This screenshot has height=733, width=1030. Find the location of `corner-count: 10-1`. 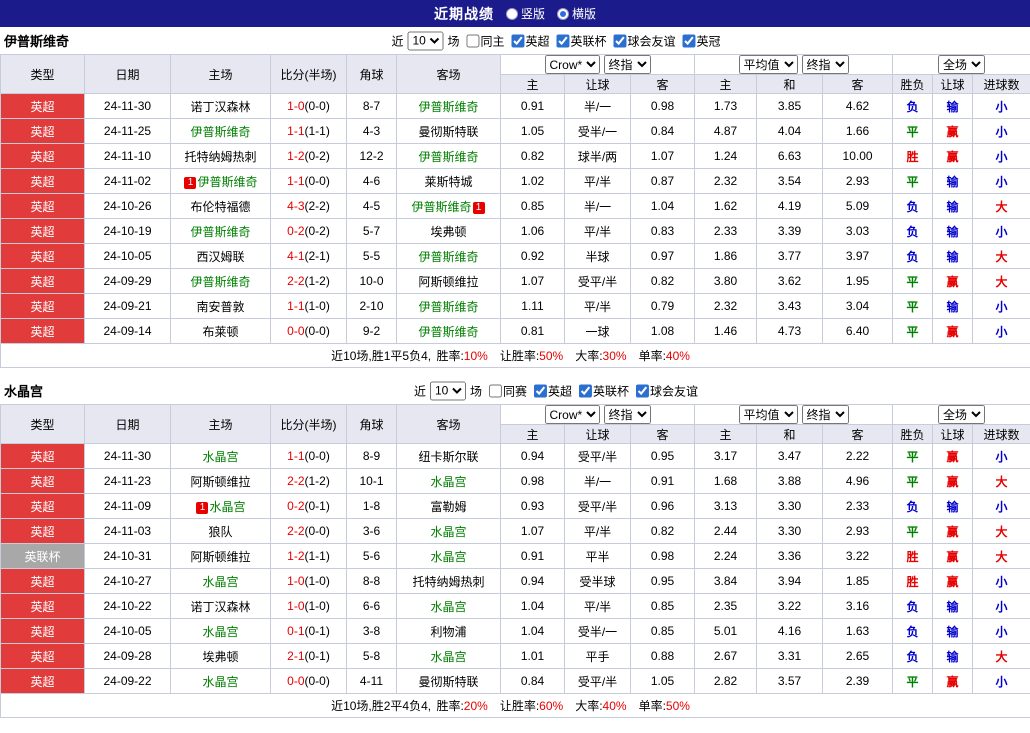

corner-count: 10-1 is located at coordinates (371, 481).